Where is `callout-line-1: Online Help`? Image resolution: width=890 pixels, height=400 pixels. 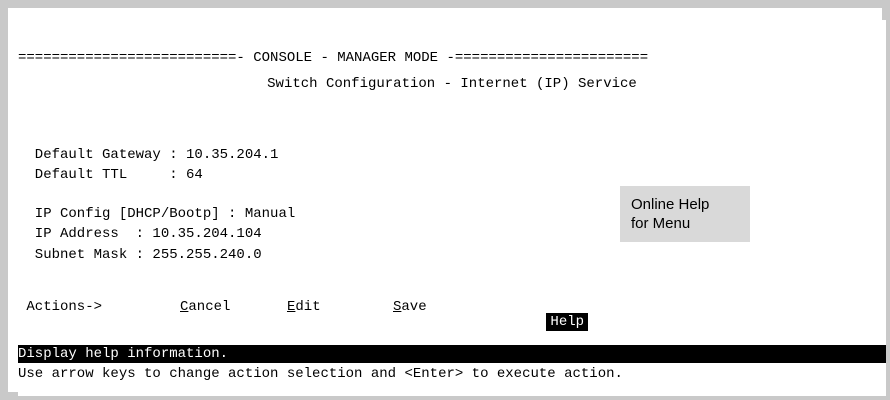
callout-line-1: Online Help is located at coordinates (670, 204).